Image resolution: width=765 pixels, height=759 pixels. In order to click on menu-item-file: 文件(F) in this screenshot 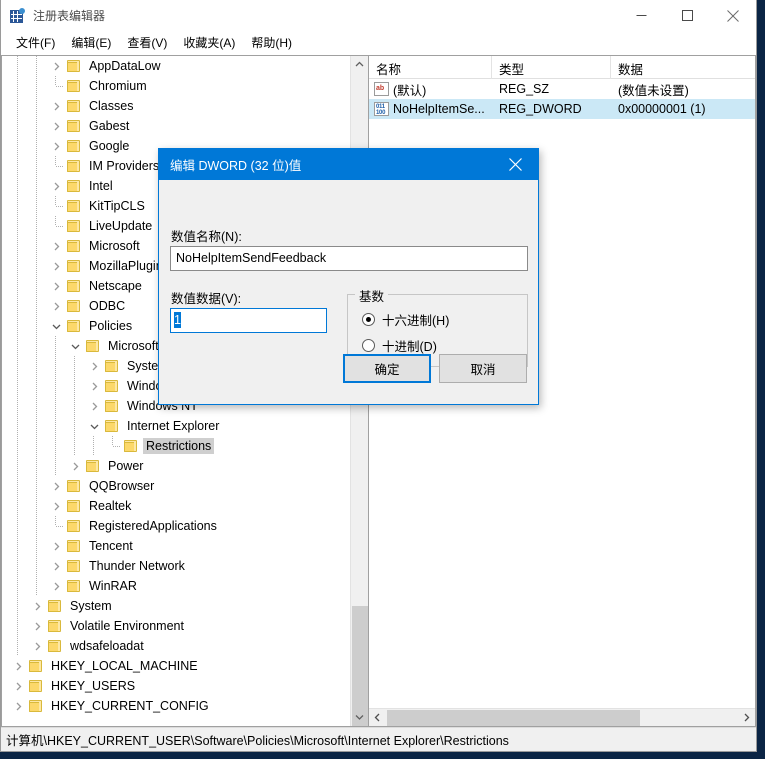, I will do `click(35, 43)`.